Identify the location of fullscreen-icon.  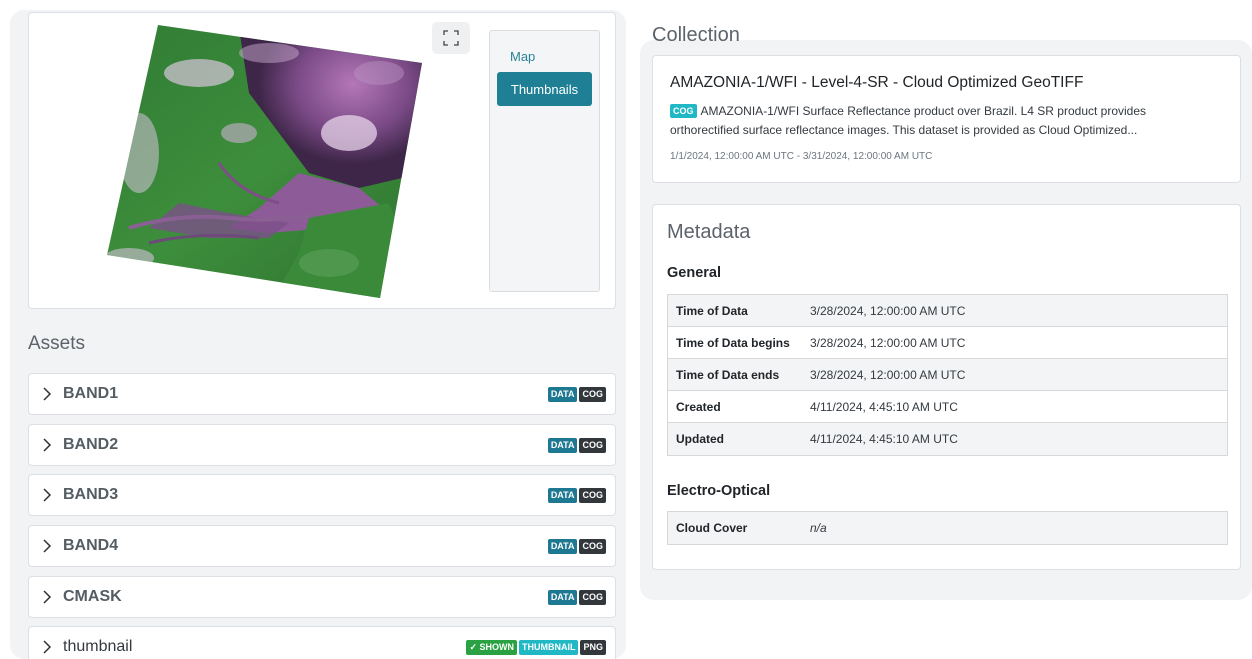
(451, 38).